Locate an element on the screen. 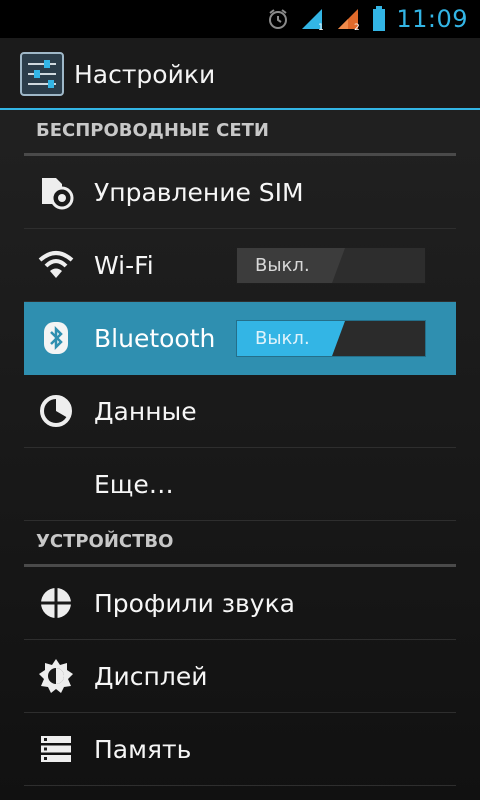 The image size is (480, 800). settings-item-sound-profiles: Профили звука is located at coordinates (240, 603).